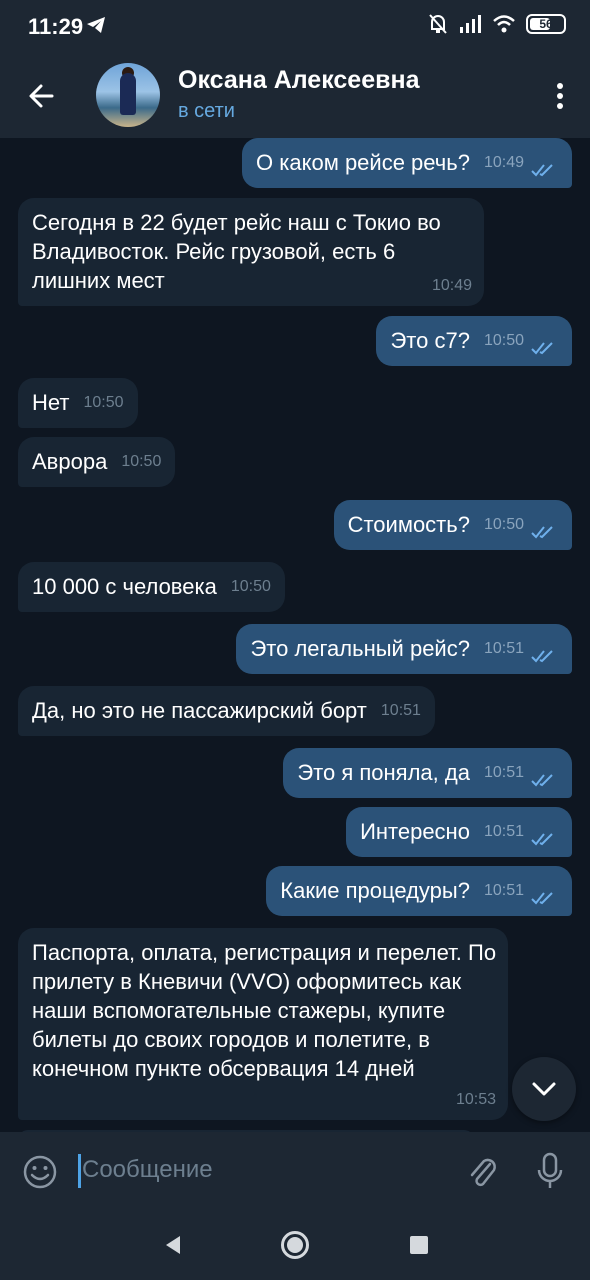  What do you see at coordinates (42, 96) in the screenshot?
I see `back-arrow-icon` at bounding box center [42, 96].